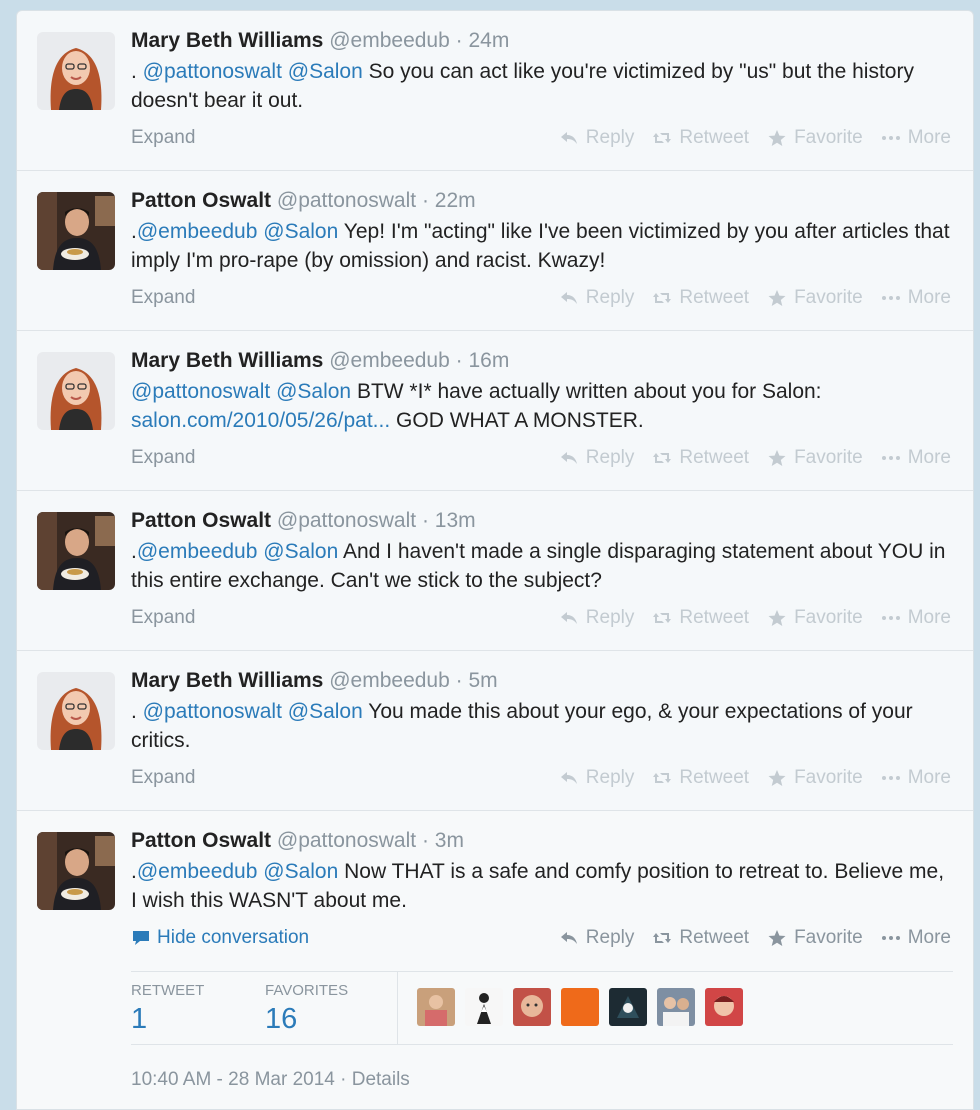 The width and height of the screenshot is (980, 1110). I want to click on more-label: More, so click(929, 137).